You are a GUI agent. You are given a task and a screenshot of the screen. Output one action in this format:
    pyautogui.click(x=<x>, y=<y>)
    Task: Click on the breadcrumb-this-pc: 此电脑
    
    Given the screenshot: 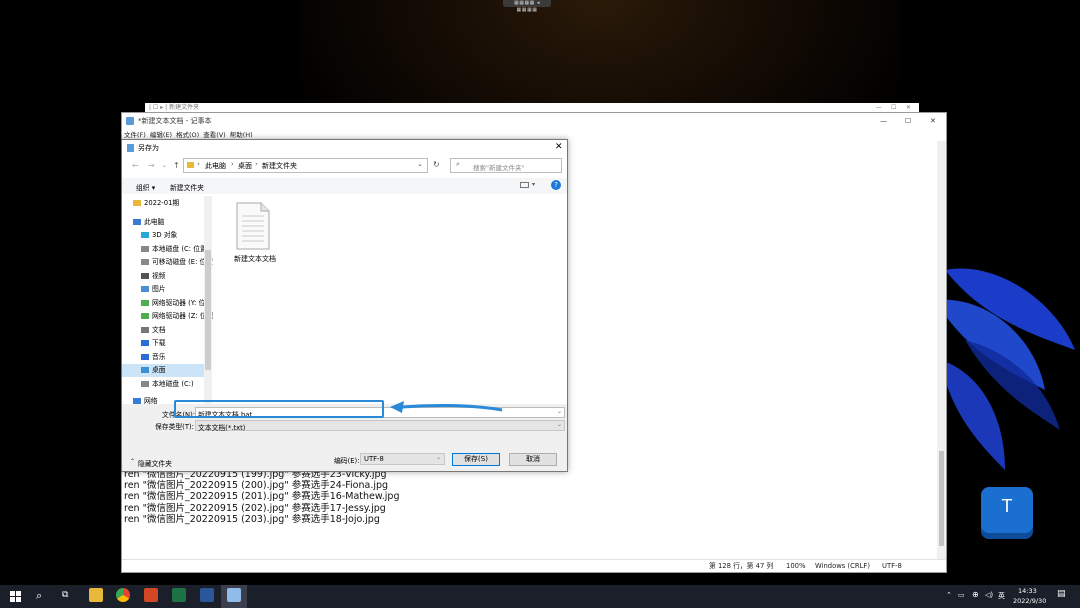 What is the action you would take?
    pyautogui.click(x=215, y=166)
    